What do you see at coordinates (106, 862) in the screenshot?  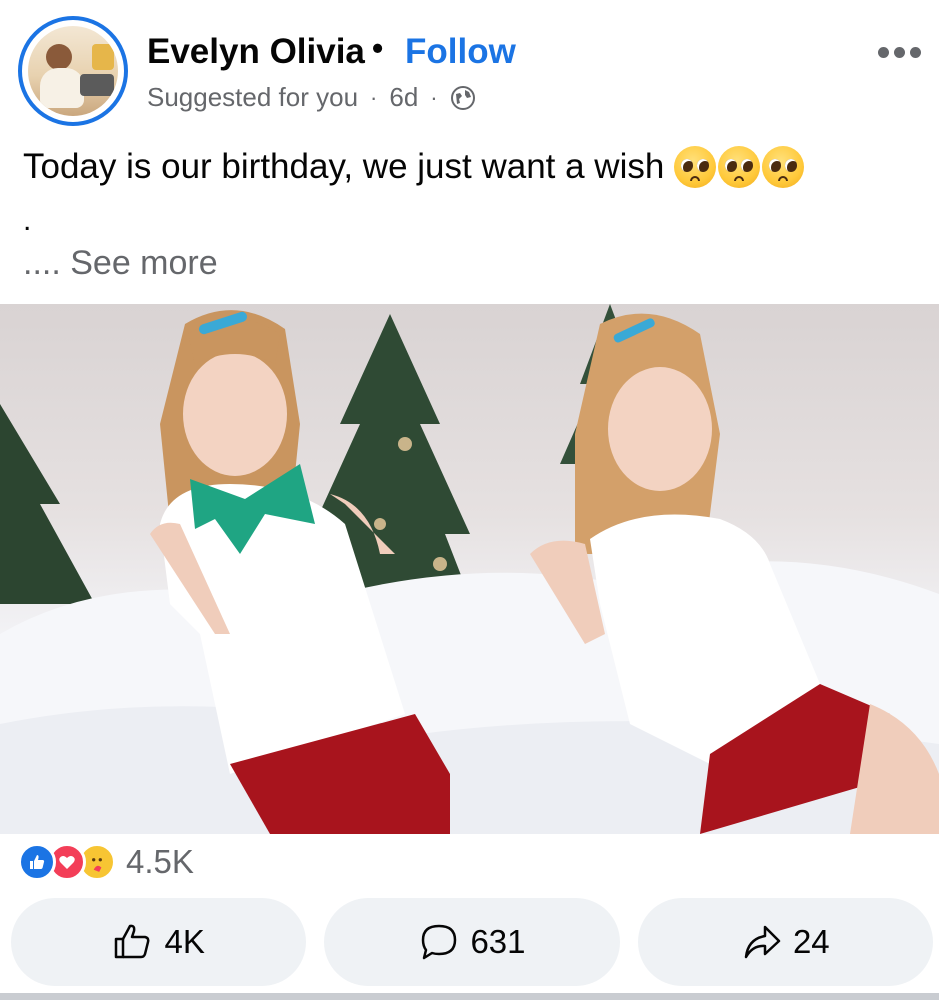 I see `reactions-summary: 4.5K` at bounding box center [106, 862].